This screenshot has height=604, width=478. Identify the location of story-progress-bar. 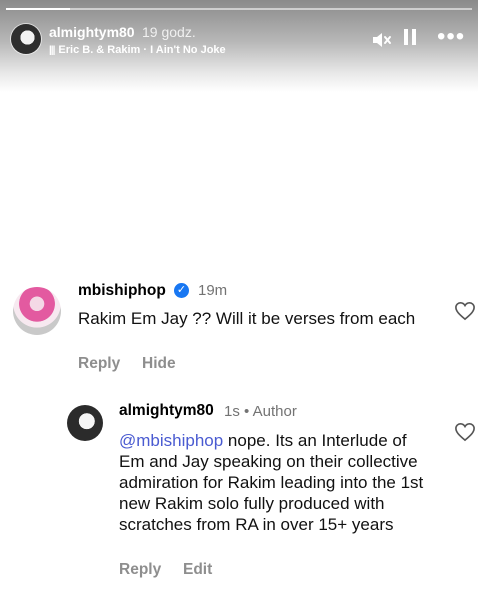
(239, 9).